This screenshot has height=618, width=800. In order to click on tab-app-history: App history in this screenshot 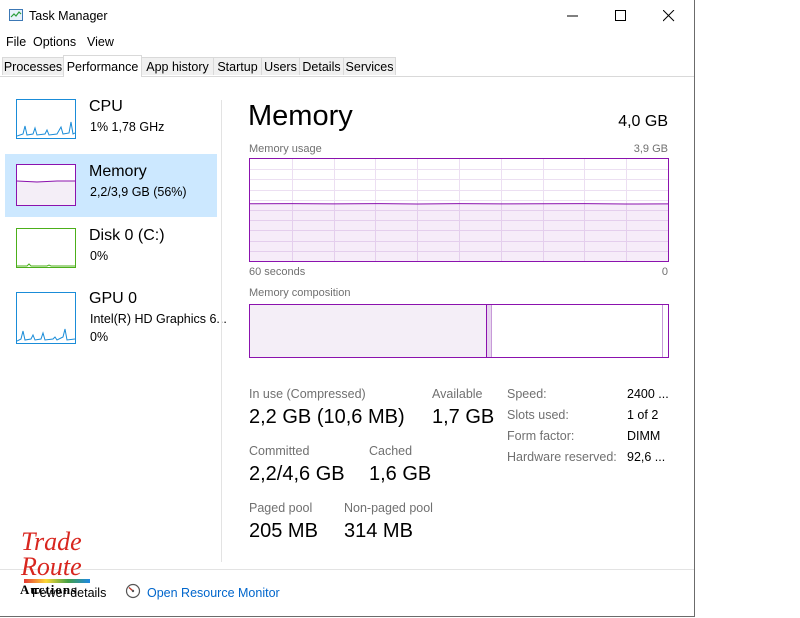, I will do `click(177, 66)`.